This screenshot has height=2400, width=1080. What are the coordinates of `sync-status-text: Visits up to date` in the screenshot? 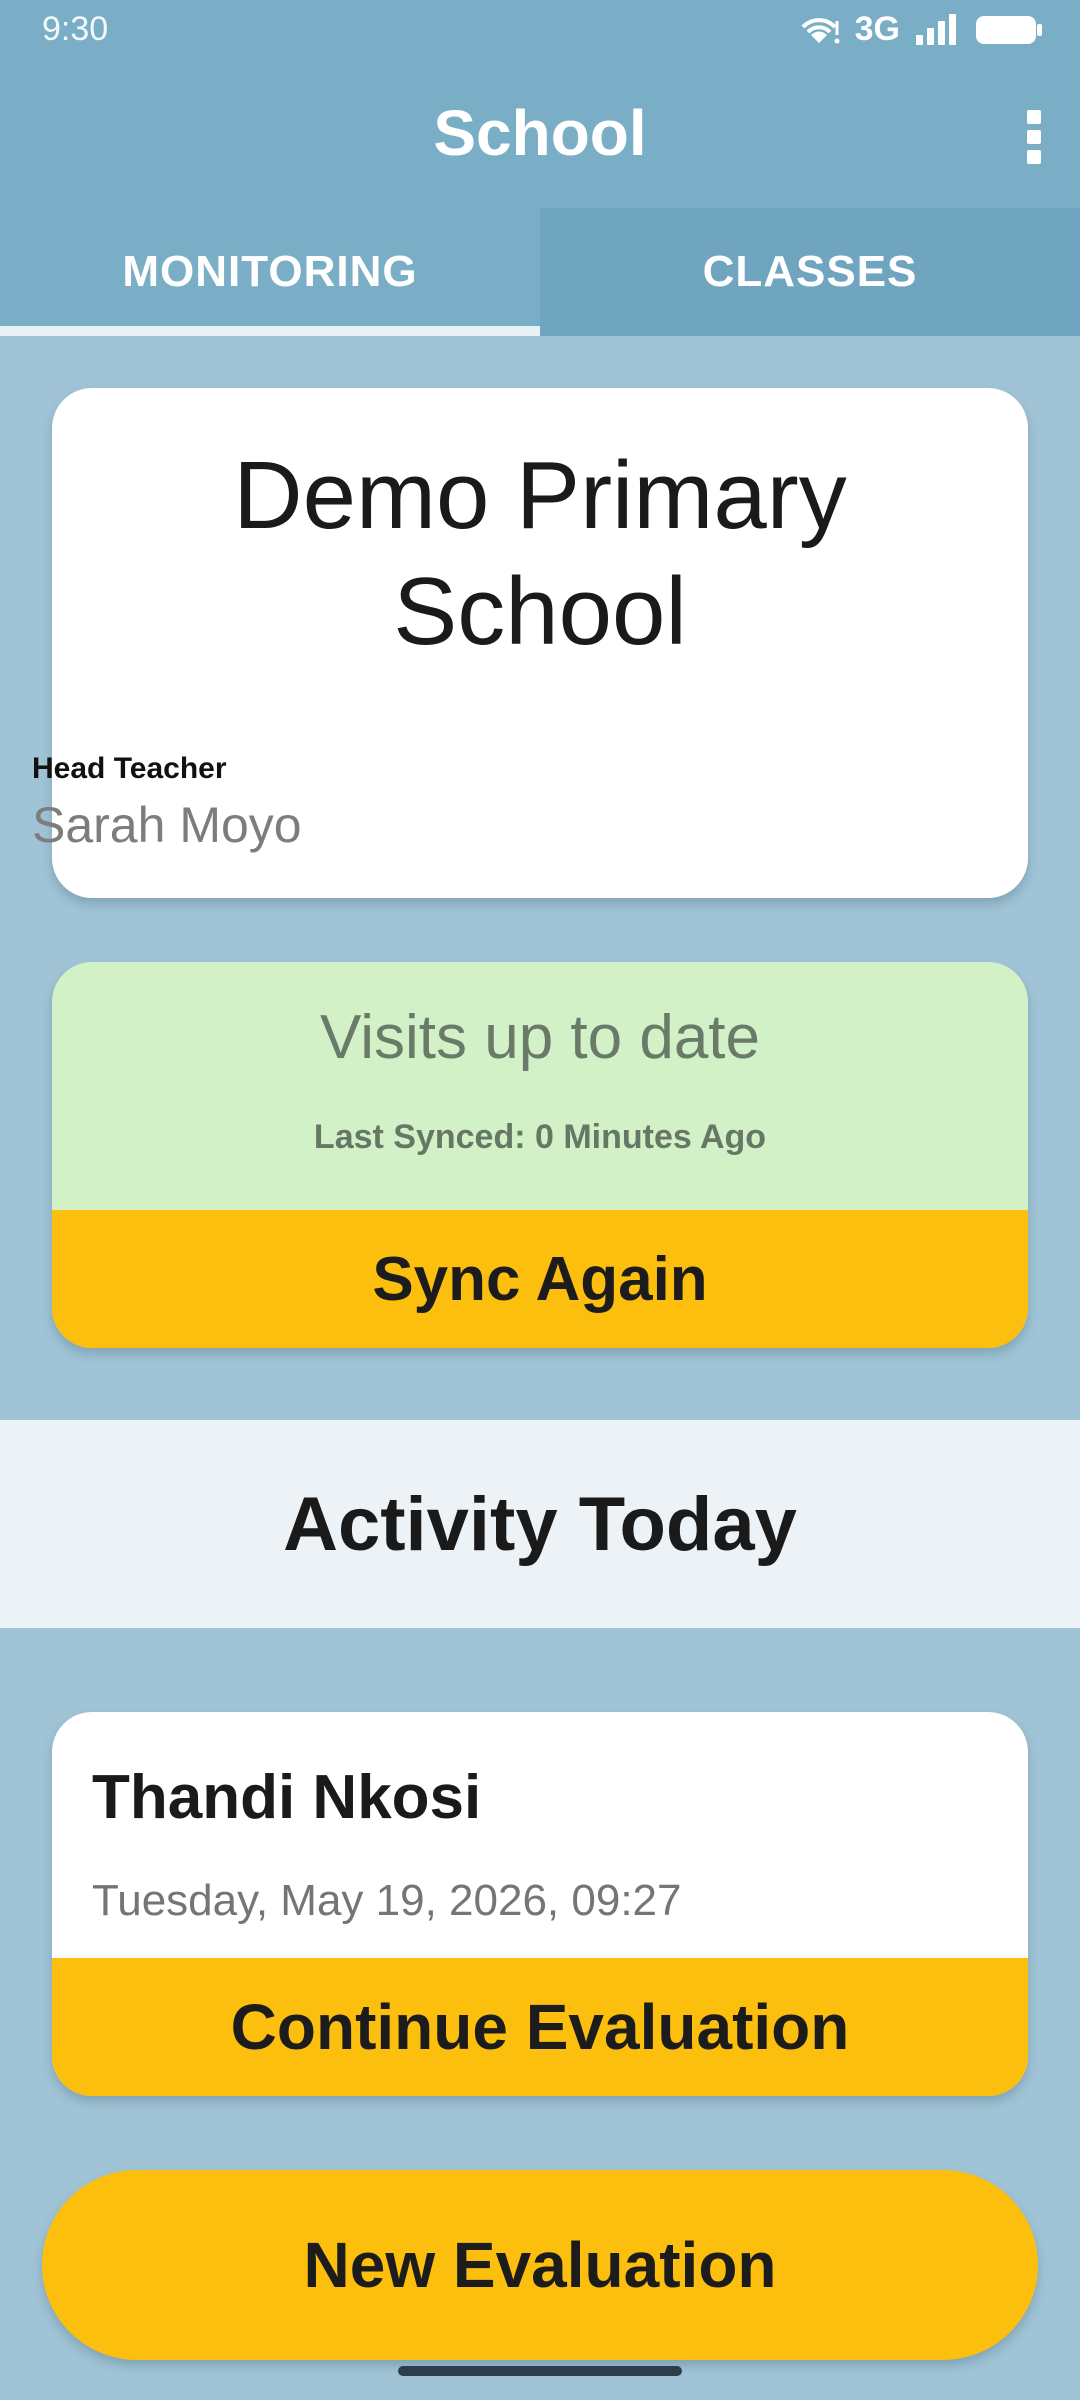 It's located at (540, 1037).